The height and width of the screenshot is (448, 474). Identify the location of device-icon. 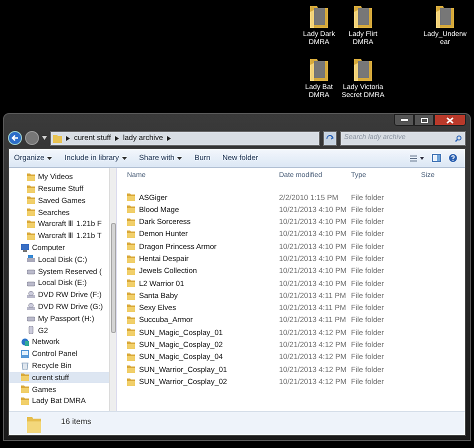
(31, 330).